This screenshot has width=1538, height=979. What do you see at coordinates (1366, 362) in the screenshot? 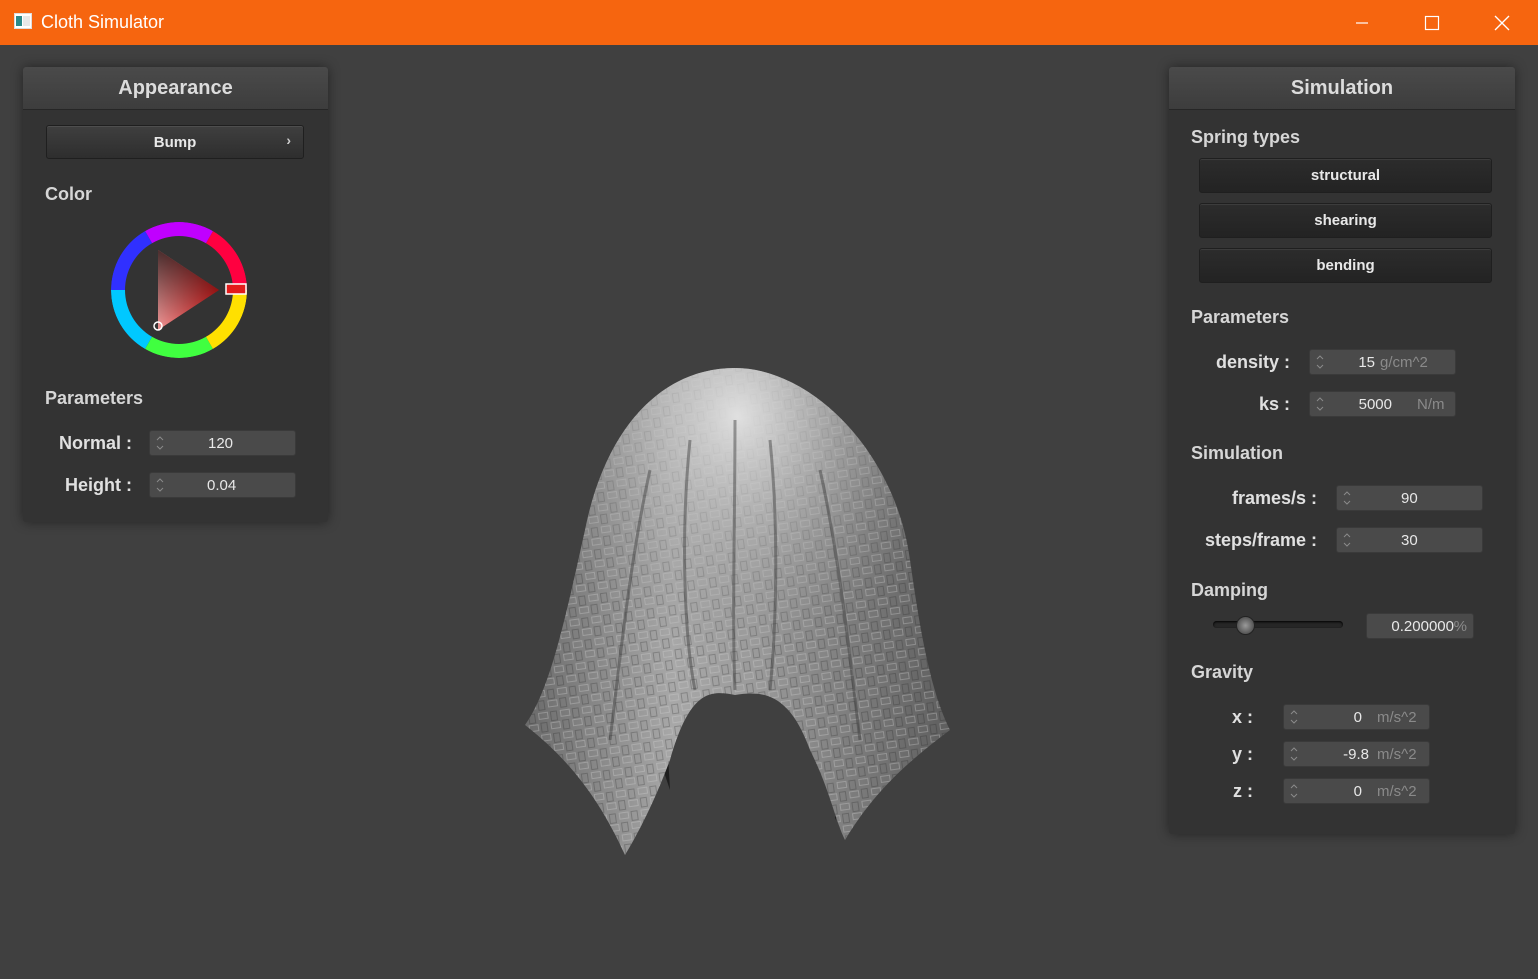
I see `density-value: 15` at bounding box center [1366, 362].